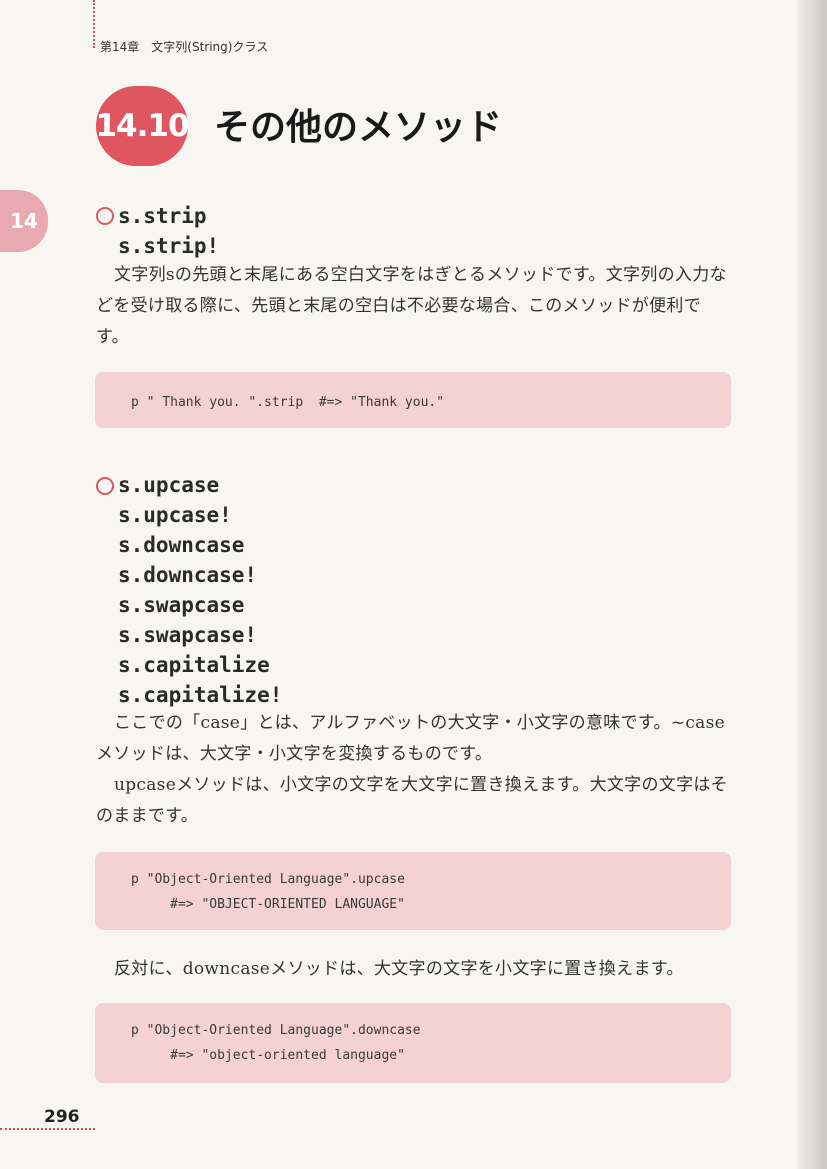  I want to click on code-line: #=> "OBJECT-ORIENTED LANGUAGE", so click(268, 904).